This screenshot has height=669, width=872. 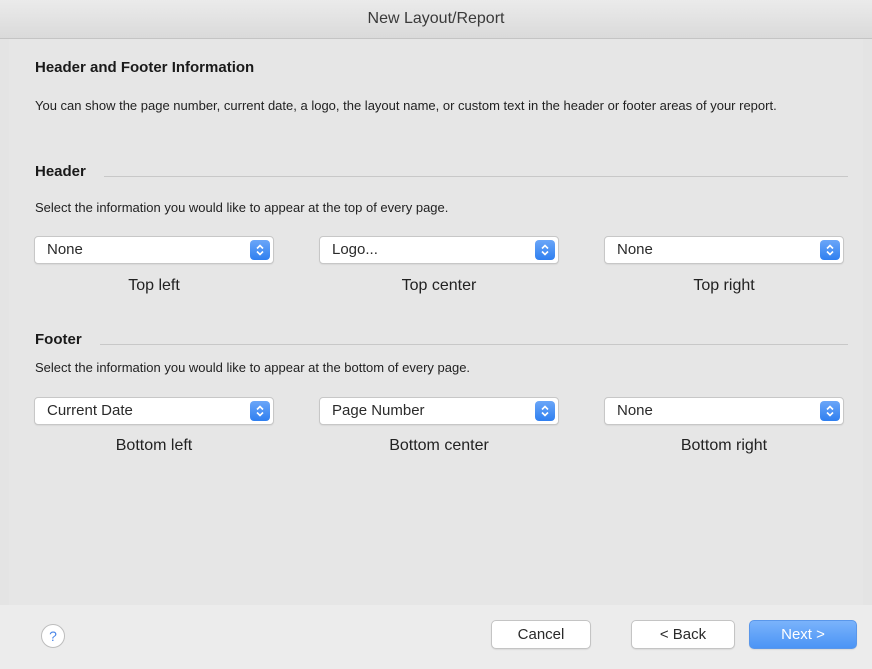 I want to click on intro-heading: Header and Footer Information, so click(x=145, y=67).